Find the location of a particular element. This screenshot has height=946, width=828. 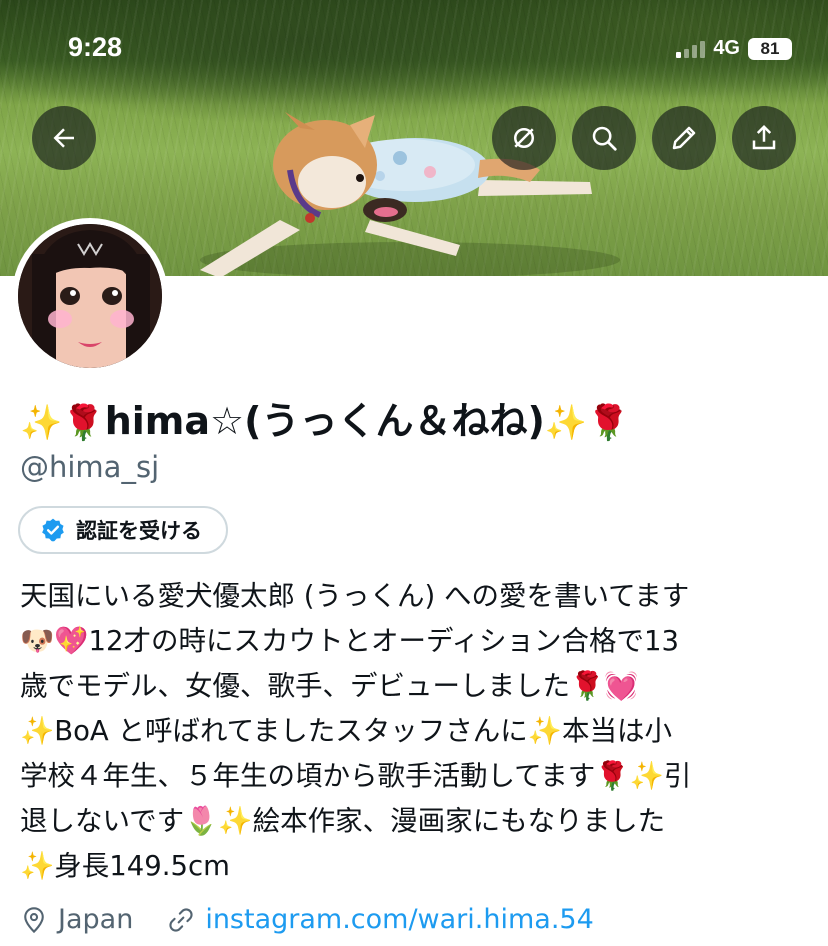

bio-line: 🐶💖12才の時にスカウトとオーディション合格で13 is located at coordinates (350, 641).